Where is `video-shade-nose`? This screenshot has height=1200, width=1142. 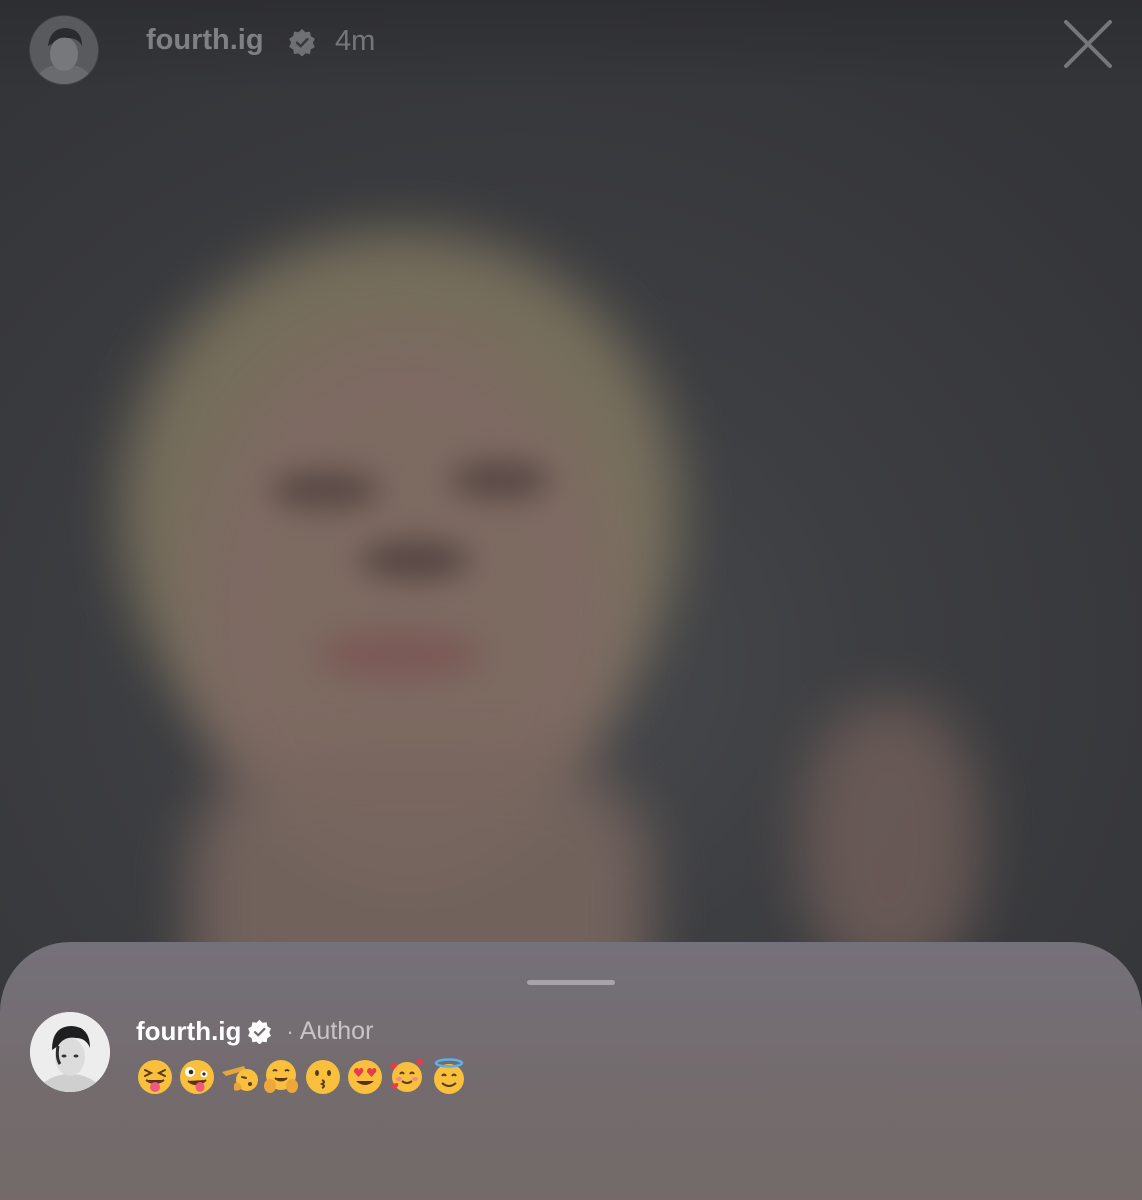 video-shade-nose is located at coordinates (415, 560).